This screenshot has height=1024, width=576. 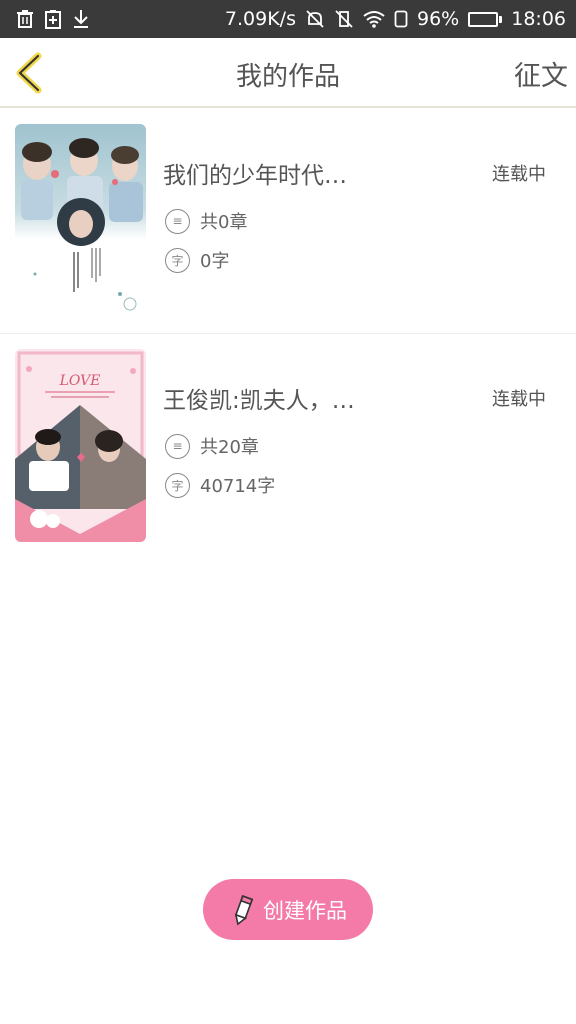 What do you see at coordinates (260, 19) in the screenshot?
I see `network-speed: 7.09K/s` at bounding box center [260, 19].